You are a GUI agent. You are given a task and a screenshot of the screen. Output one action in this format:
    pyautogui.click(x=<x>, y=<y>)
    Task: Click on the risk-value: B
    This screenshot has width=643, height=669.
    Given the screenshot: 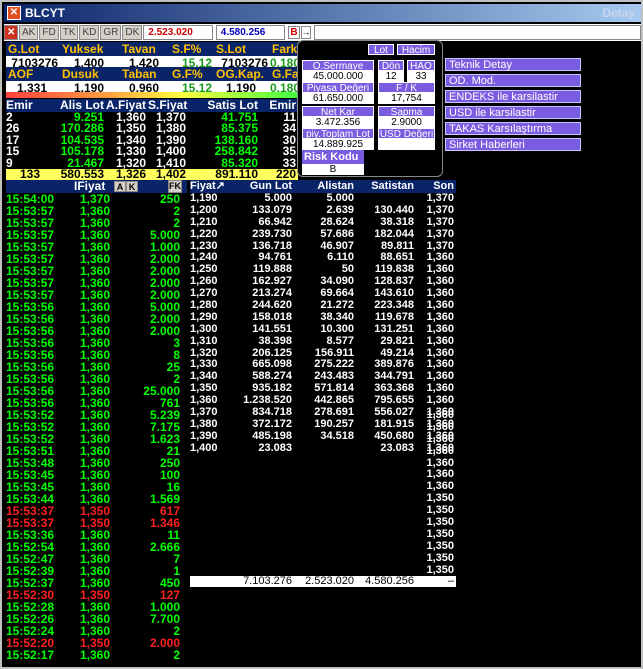 What is the action you would take?
    pyautogui.click(x=333, y=169)
    